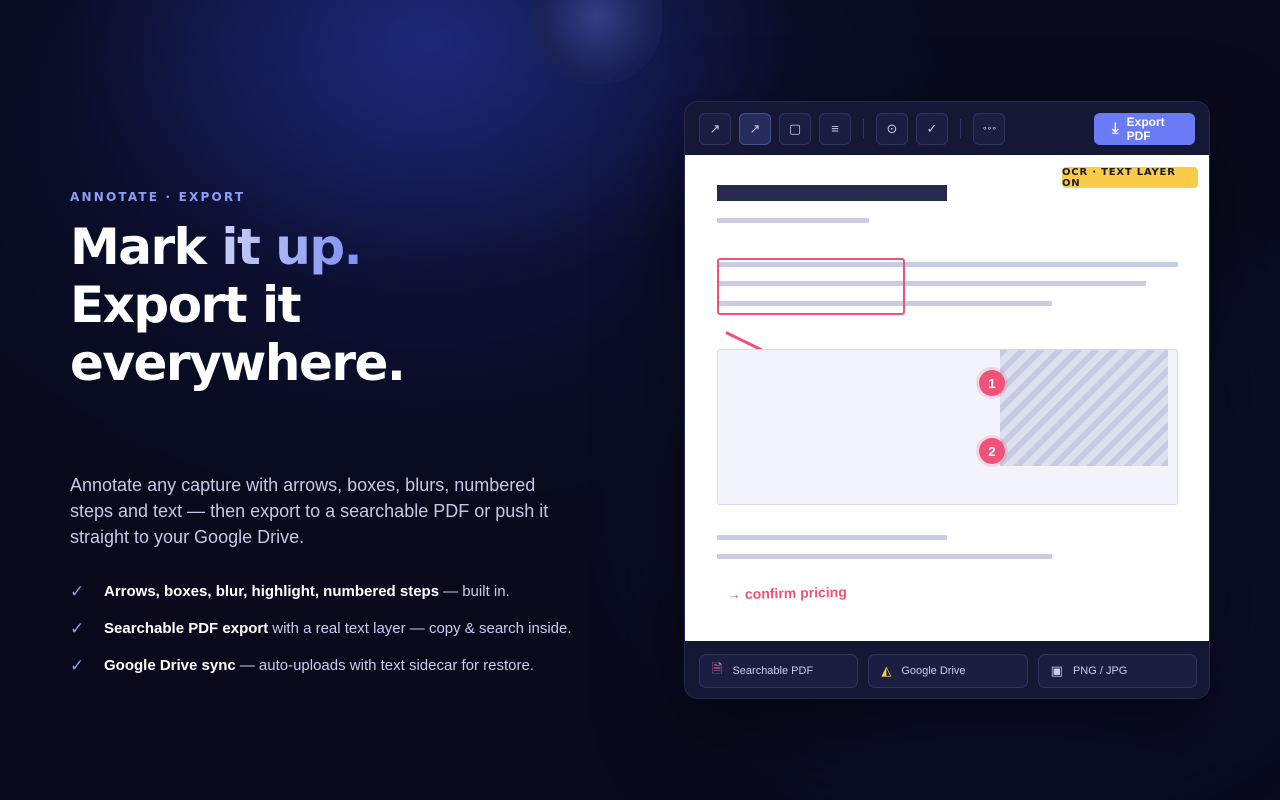  What do you see at coordinates (158, 197) in the screenshot?
I see `eyebrow-label: ANNOTATE · EXPORT` at bounding box center [158, 197].